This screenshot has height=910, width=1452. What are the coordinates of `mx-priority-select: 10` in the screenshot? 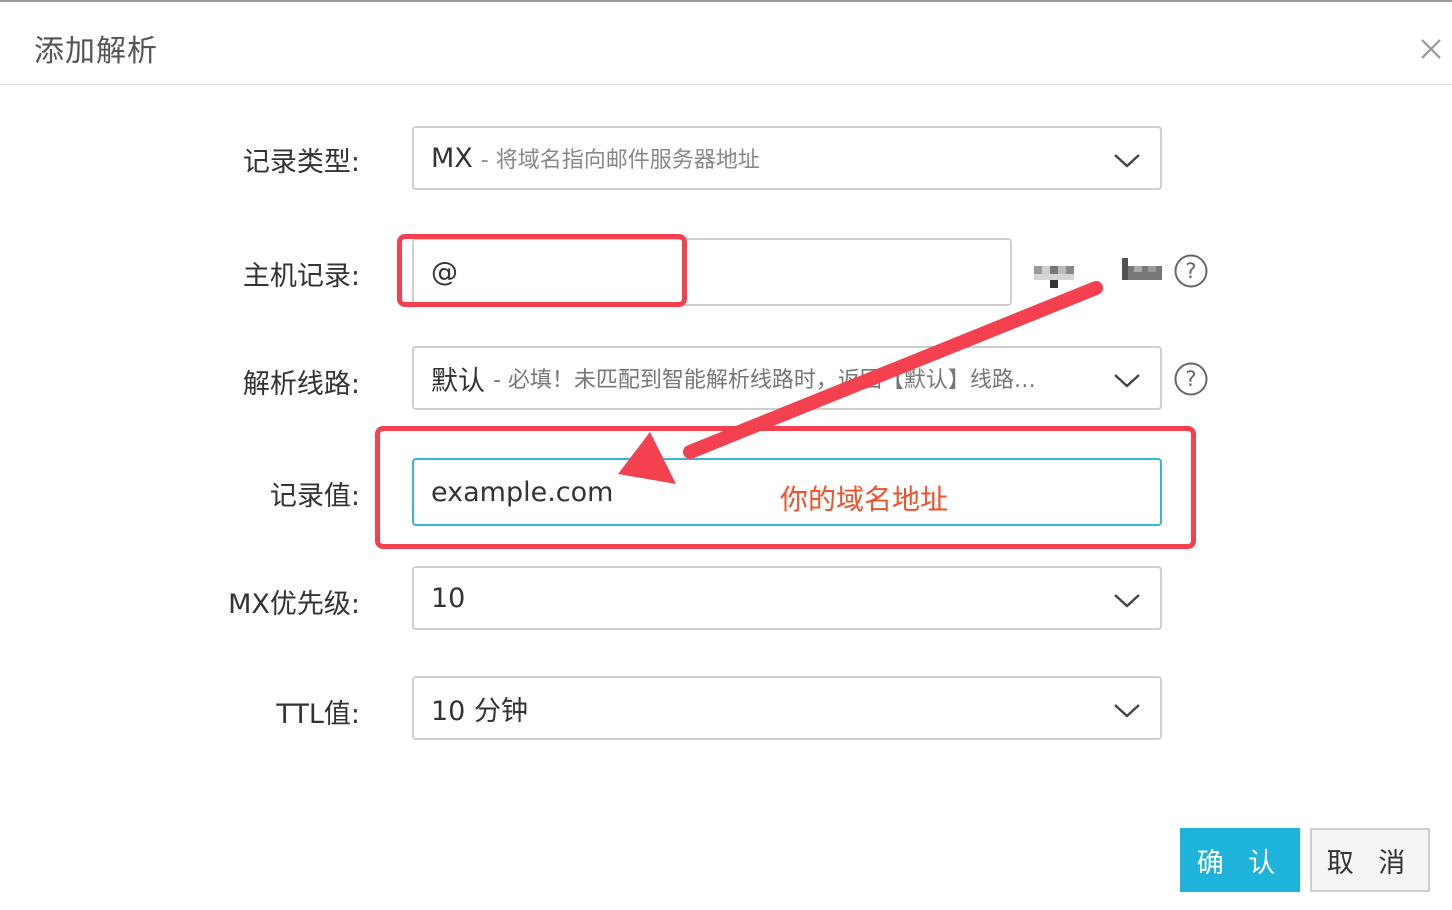 It's located at (787, 598).